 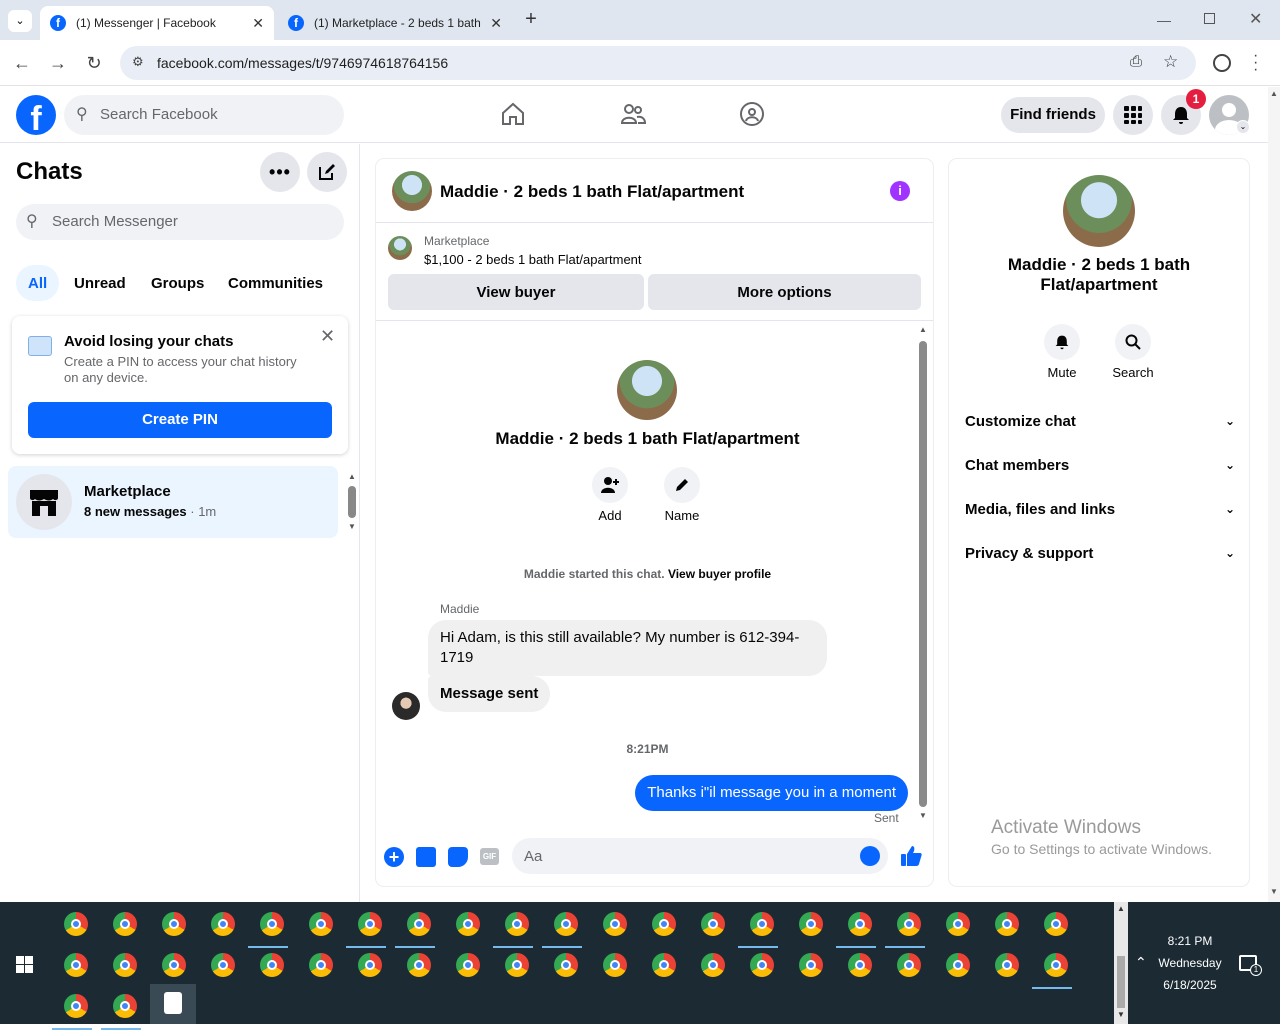 What do you see at coordinates (138, 62) in the screenshot?
I see `site-info-icon: ⚙` at bounding box center [138, 62].